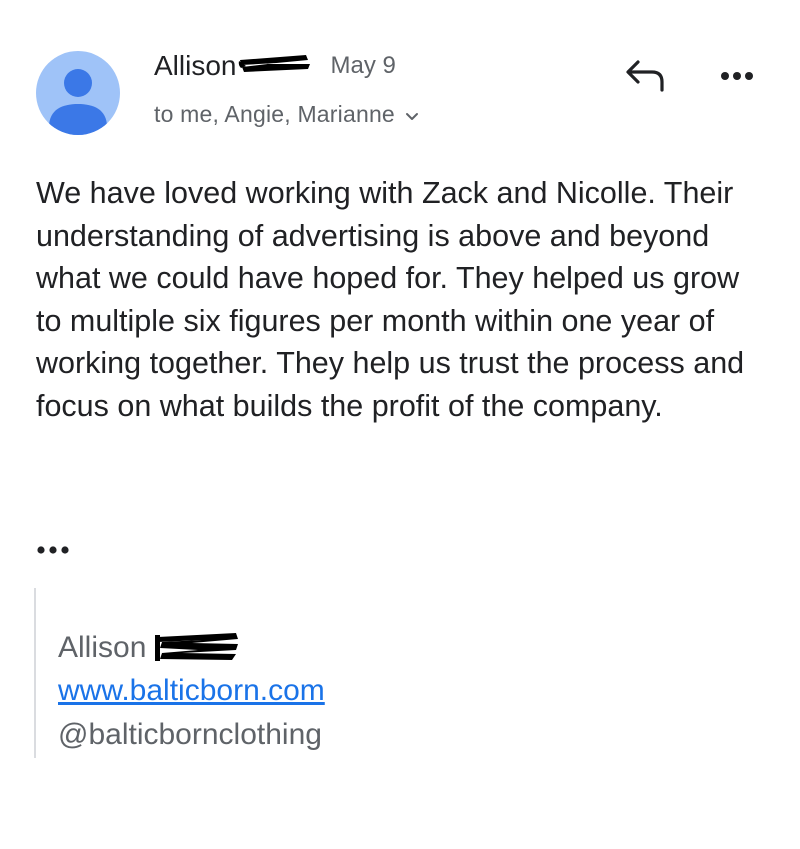  I want to click on show-trimmed-content-button, so click(56, 550).